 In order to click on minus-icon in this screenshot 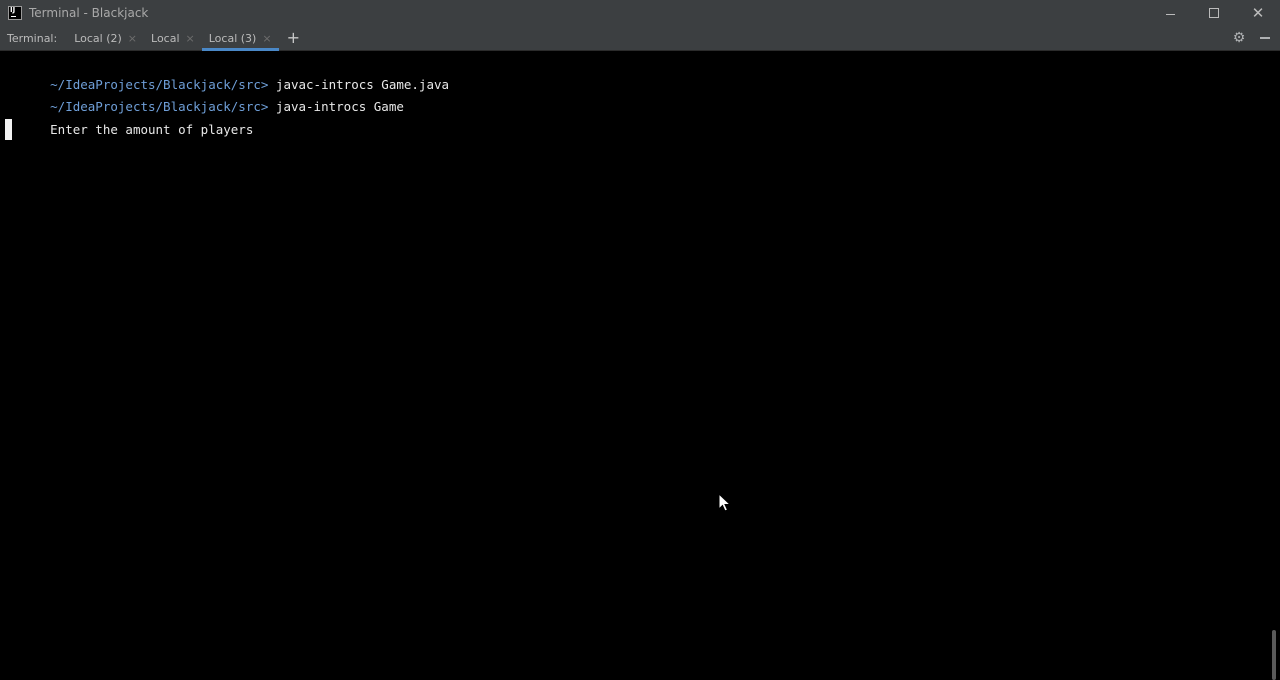, I will do `click(1265, 38)`.